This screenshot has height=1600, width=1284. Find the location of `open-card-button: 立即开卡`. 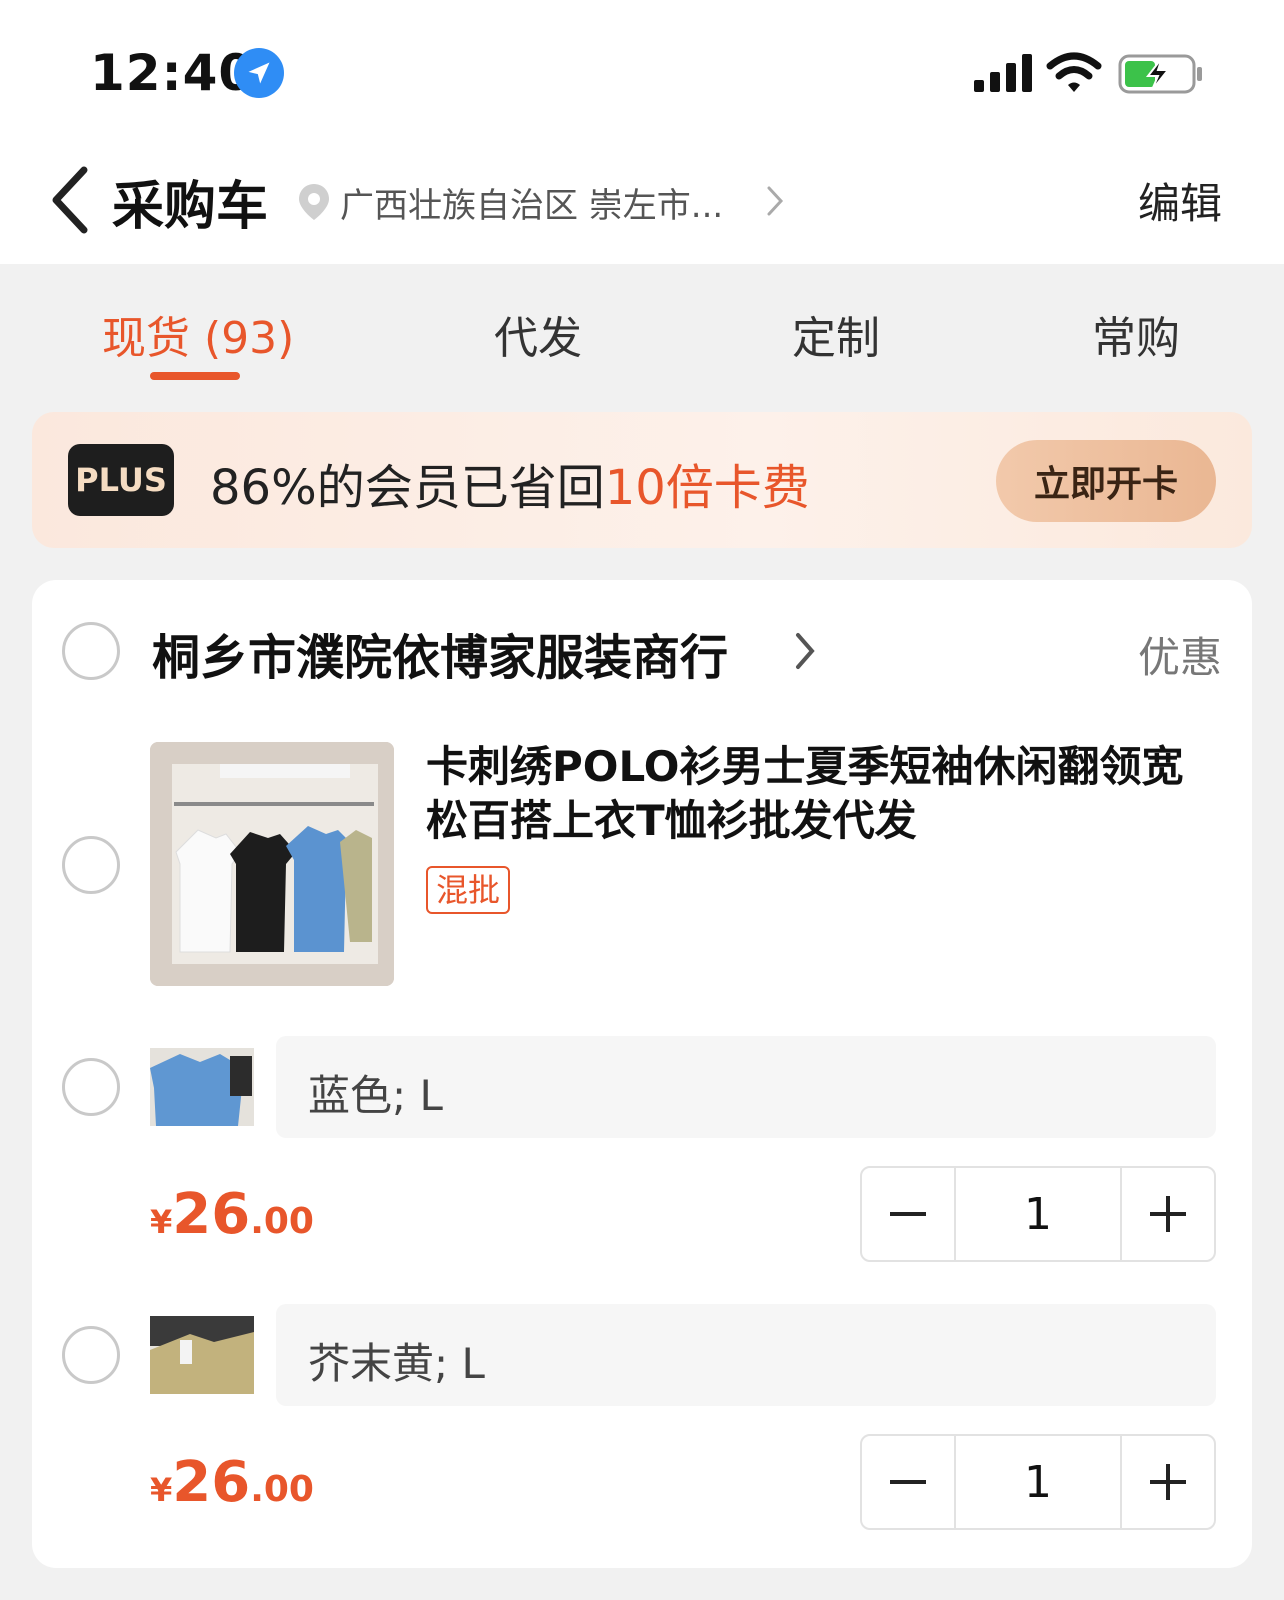

open-card-button: 立即开卡 is located at coordinates (1106, 481).